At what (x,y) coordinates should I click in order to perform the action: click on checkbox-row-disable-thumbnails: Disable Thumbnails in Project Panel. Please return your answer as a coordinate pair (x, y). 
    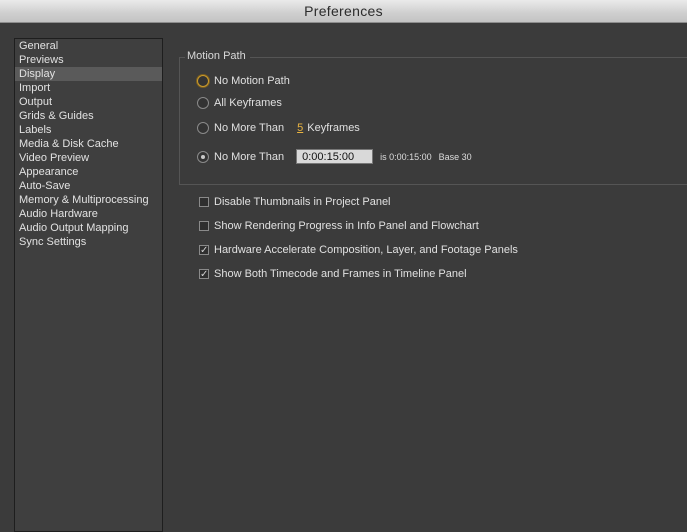
    Looking at the image, I should click on (295, 202).